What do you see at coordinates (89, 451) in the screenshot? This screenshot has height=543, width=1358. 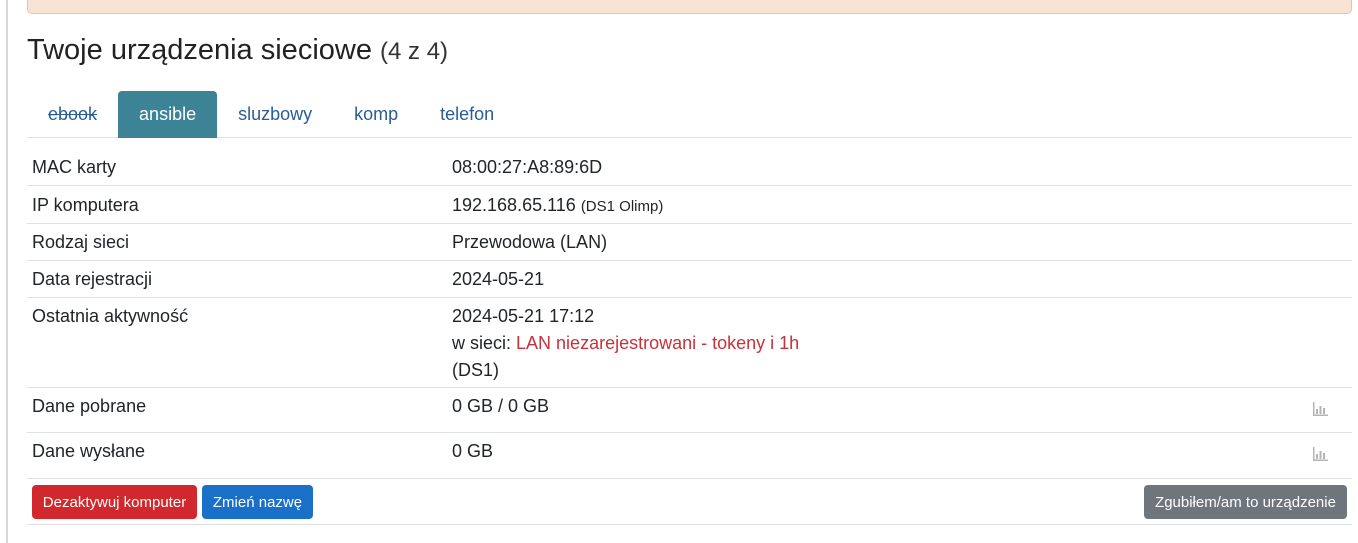 I see `uploaded-label: Dane wysłane` at bounding box center [89, 451].